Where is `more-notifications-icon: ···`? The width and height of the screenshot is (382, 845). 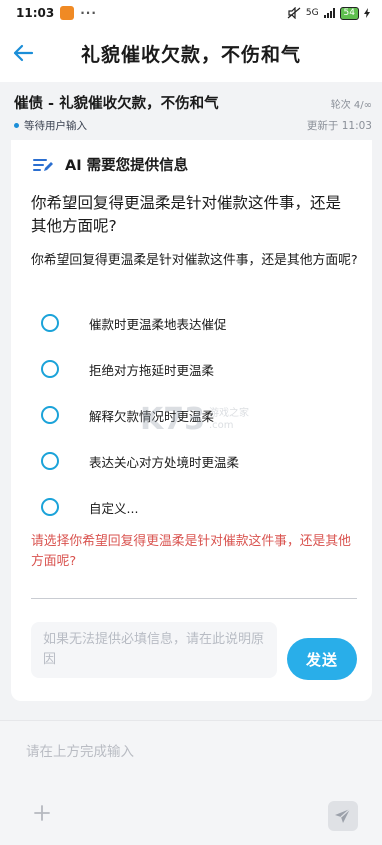 more-notifications-icon: ··· is located at coordinates (88, 13).